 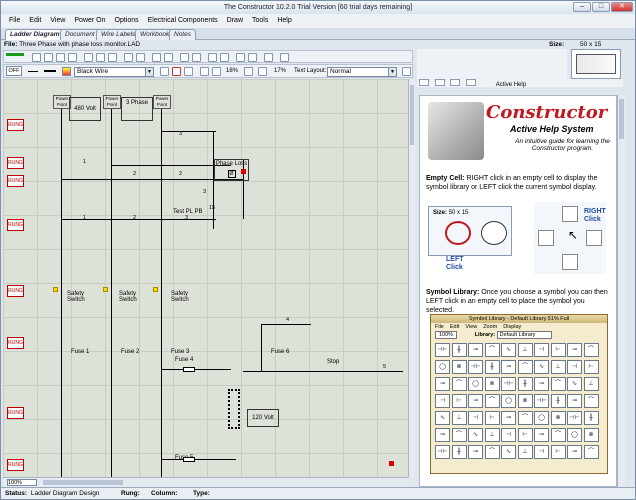 What do you see at coordinates (411, 278) in the screenshot?
I see `canvas-vertical-scrollbar` at bounding box center [411, 278].